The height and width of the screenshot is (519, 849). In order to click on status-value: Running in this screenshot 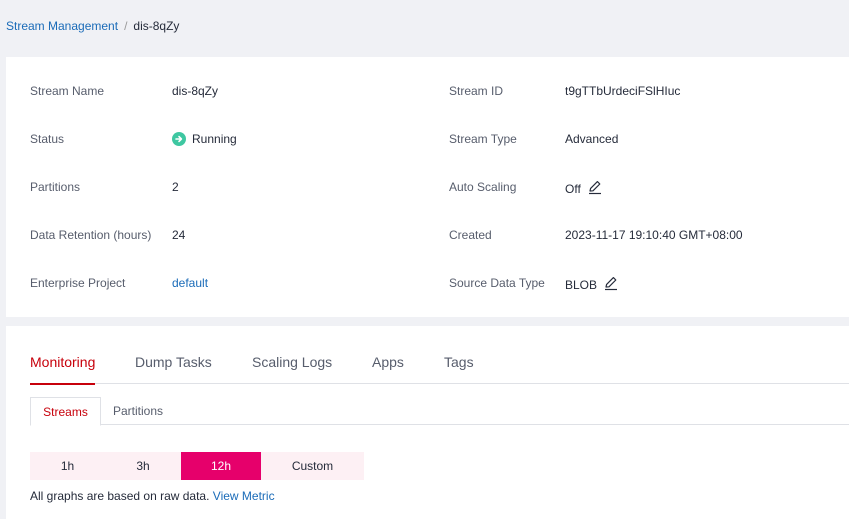, I will do `click(204, 139)`.